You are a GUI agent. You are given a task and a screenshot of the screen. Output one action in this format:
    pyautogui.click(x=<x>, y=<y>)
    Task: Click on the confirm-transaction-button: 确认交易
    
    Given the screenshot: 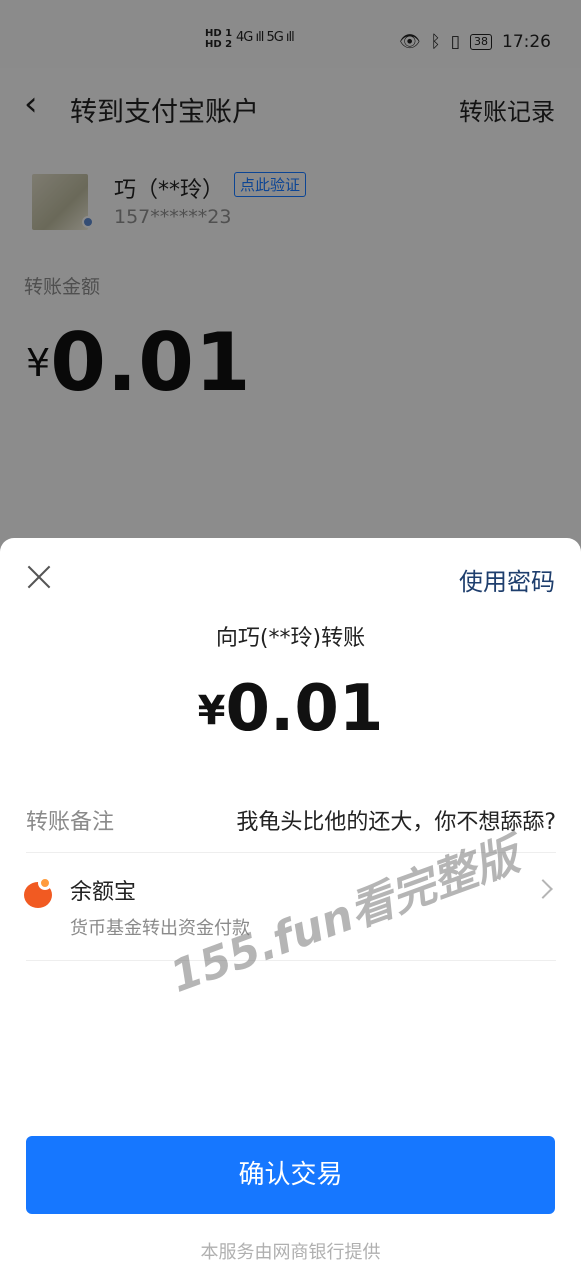 What is the action you would take?
    pyautogui.click(x=290, y=1175)
    